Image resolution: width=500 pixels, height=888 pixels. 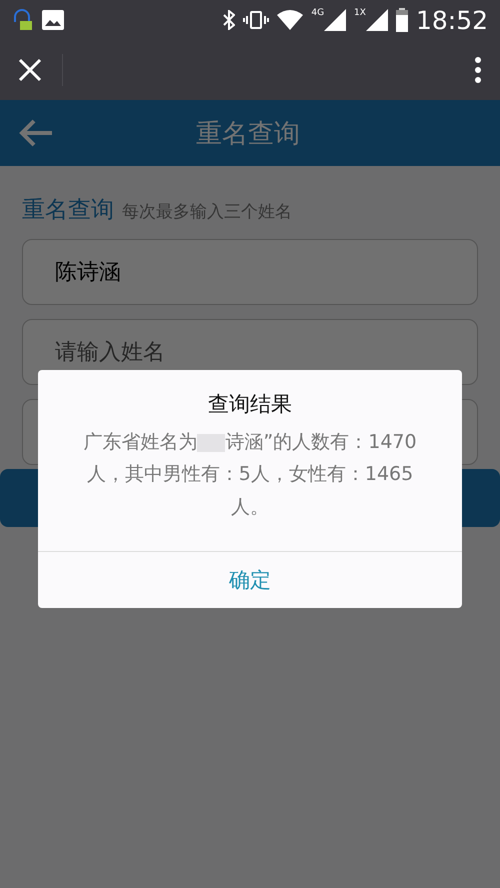 What do you see at coordinates (452, 20) in the screenshot?
I see `clock-time: 18:52` at bounding box center [452, 20].